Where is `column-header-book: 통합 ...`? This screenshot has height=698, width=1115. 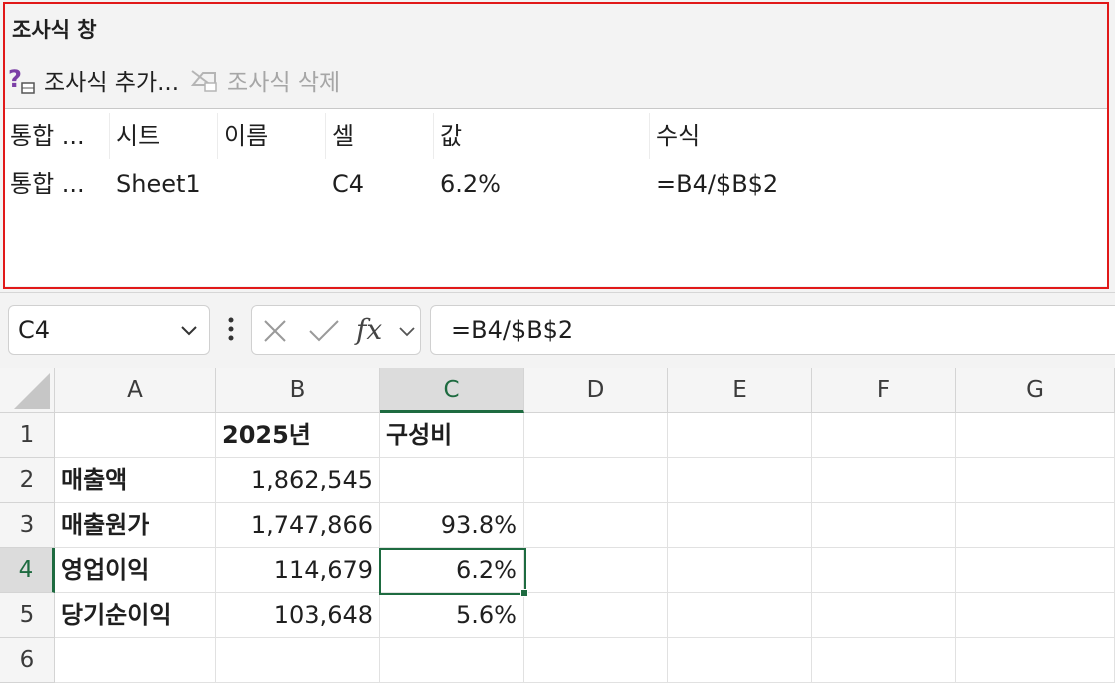 column-header-book: 통합 ... is located at coordinates (57, 136).